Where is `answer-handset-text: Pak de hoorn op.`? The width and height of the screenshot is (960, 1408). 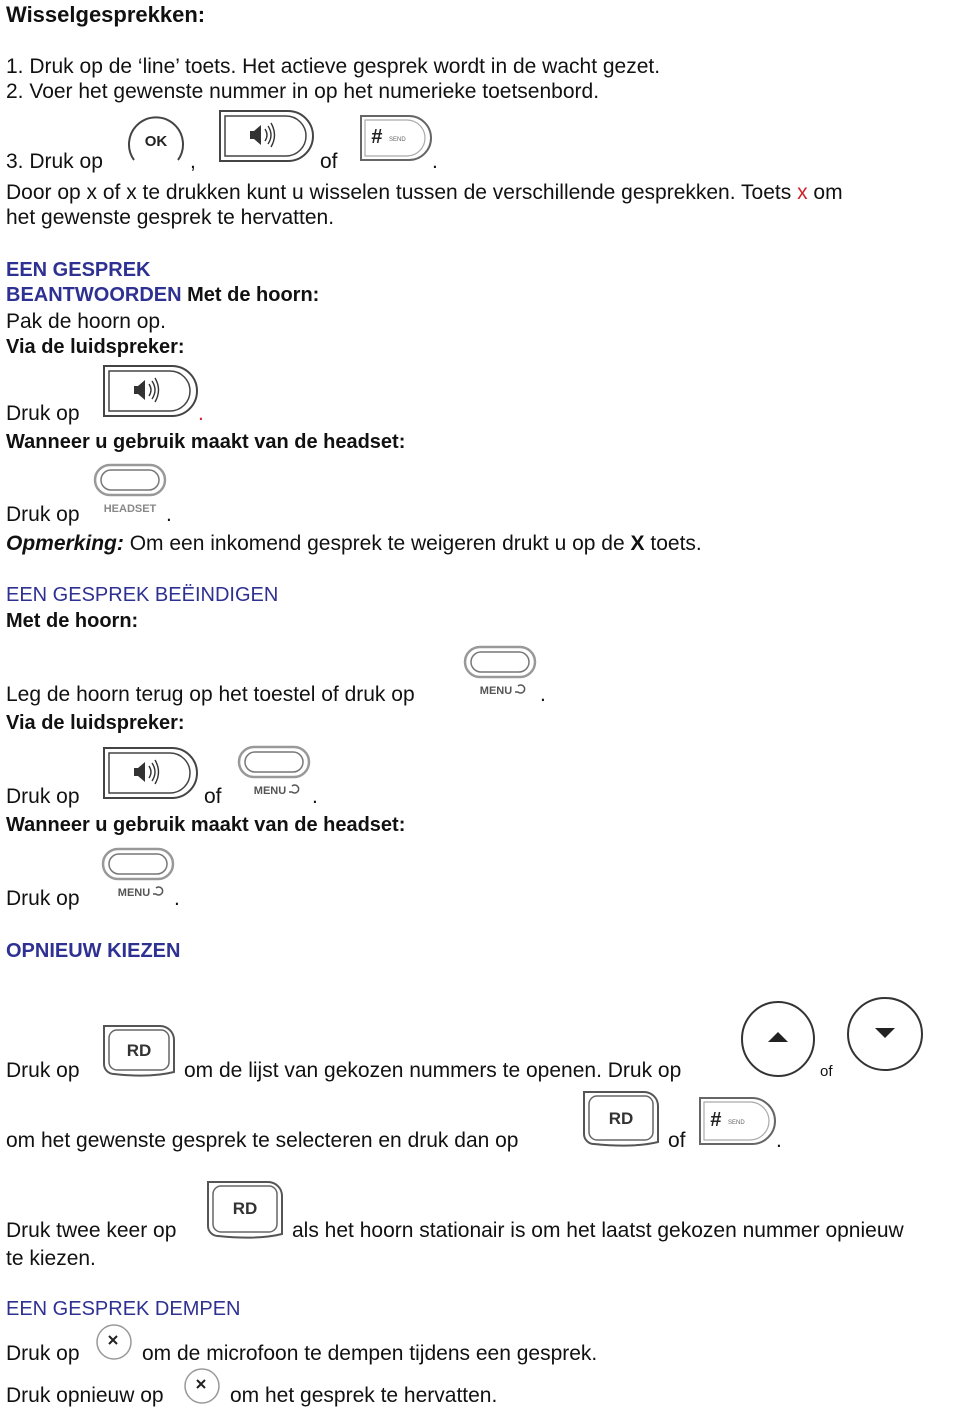
answer-handset-text: Pak de hoorn op. is located at coordinates (86, 321).